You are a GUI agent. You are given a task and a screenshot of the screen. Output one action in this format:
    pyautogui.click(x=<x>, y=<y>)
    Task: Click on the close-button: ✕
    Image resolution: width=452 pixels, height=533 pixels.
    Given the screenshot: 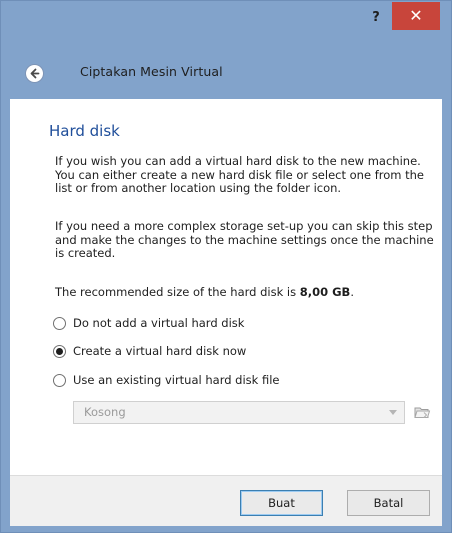 What is the action you would take?
    pyautogui.click(x=416, y=16)
    